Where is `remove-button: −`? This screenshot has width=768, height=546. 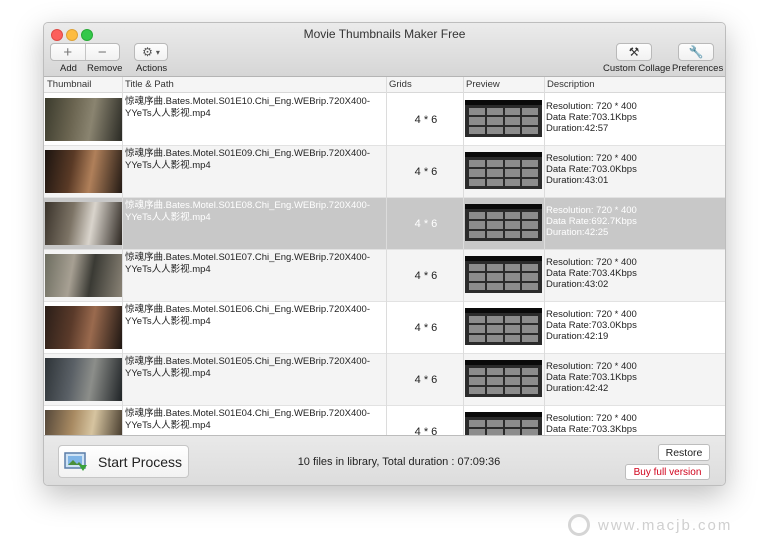
remove-button: − is located at coordinates (102, 52).